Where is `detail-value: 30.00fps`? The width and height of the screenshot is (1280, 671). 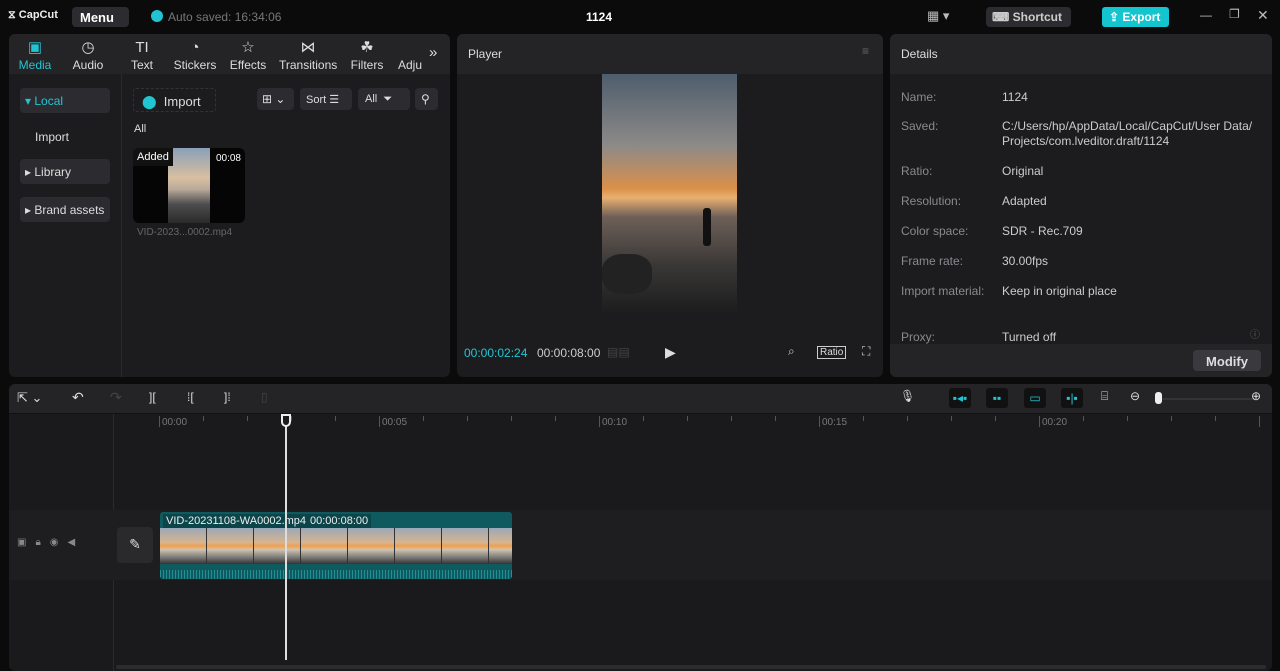
detail-value: 30.00fps is located at coordinates (1025, 261).